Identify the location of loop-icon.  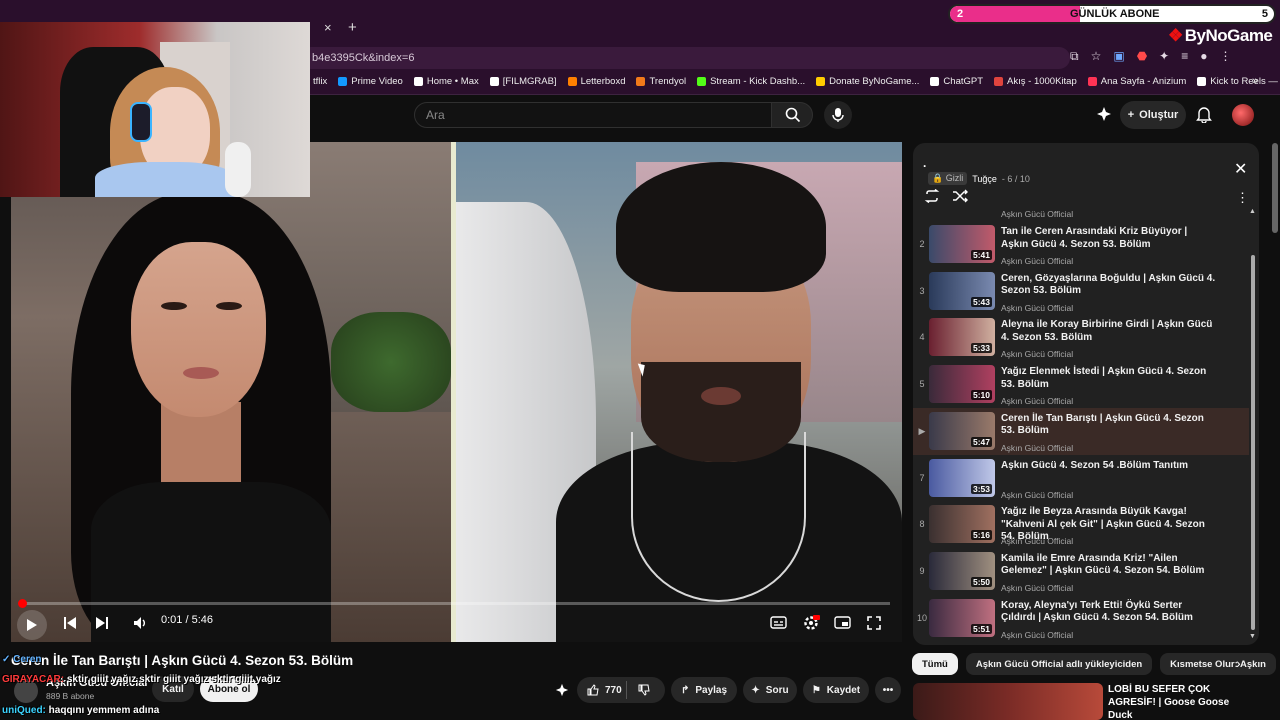
(932, 196).